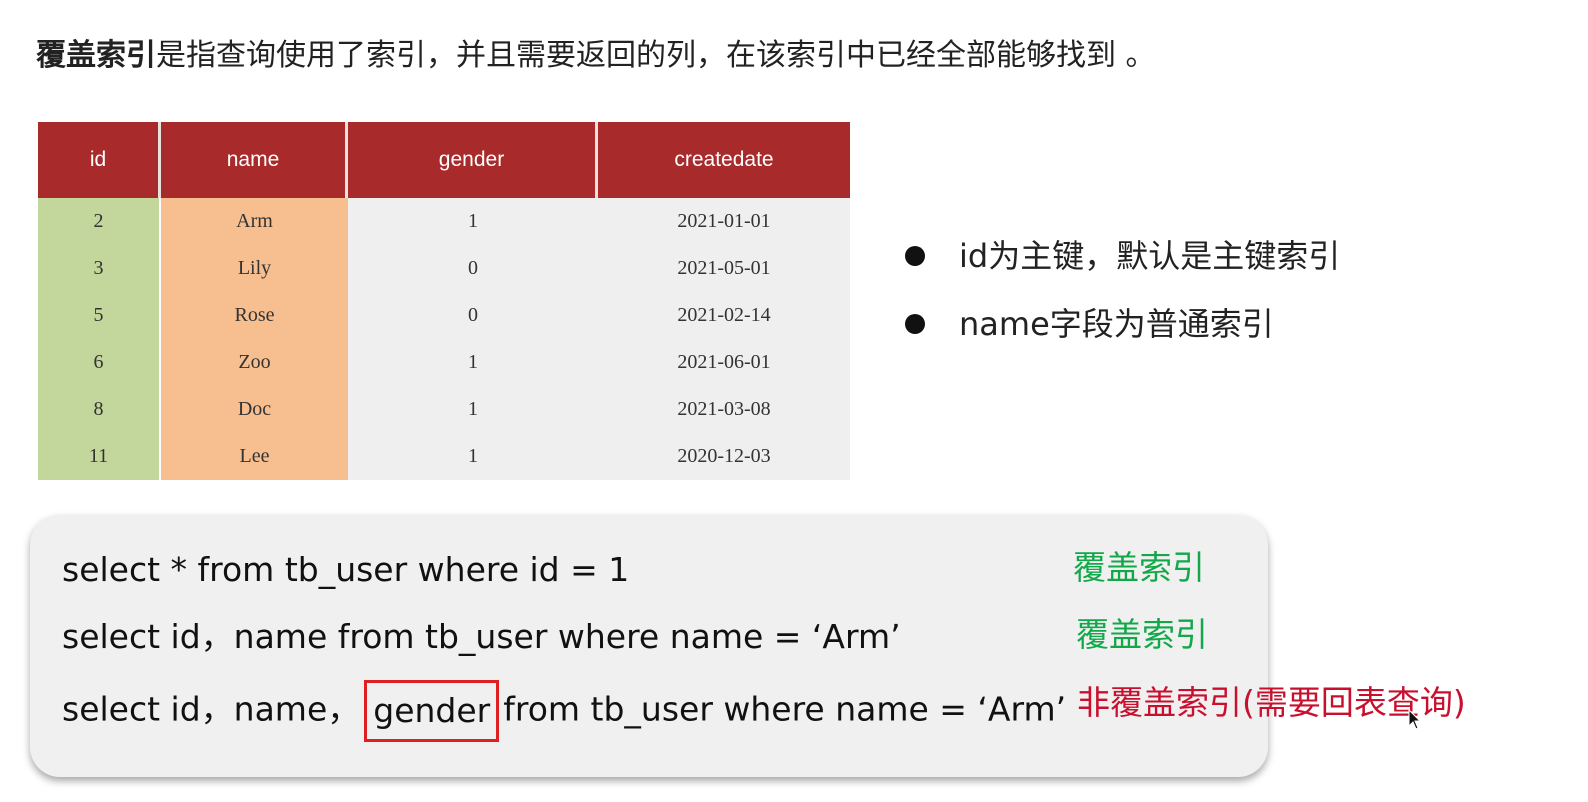  What do you see at coordinates (254, 315) in the screenshot?
I see `cell-name: Rose` at bounding box center [254, 315].